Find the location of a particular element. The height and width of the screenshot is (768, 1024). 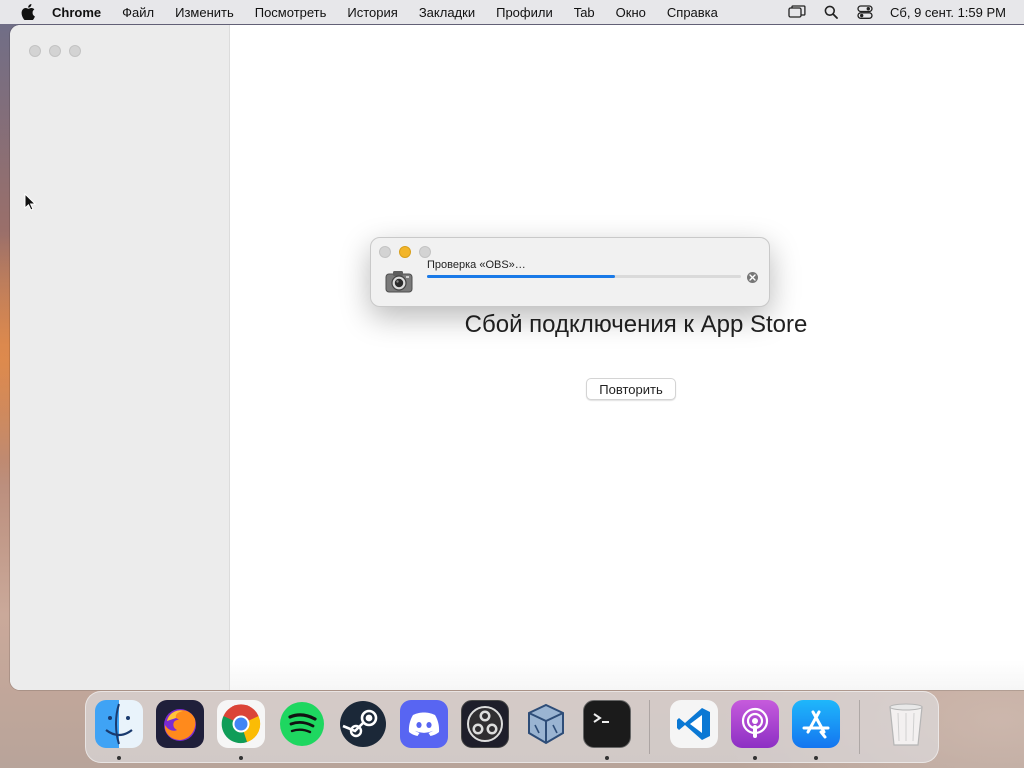

podcasts-icon is located at coordinates (755, 724).